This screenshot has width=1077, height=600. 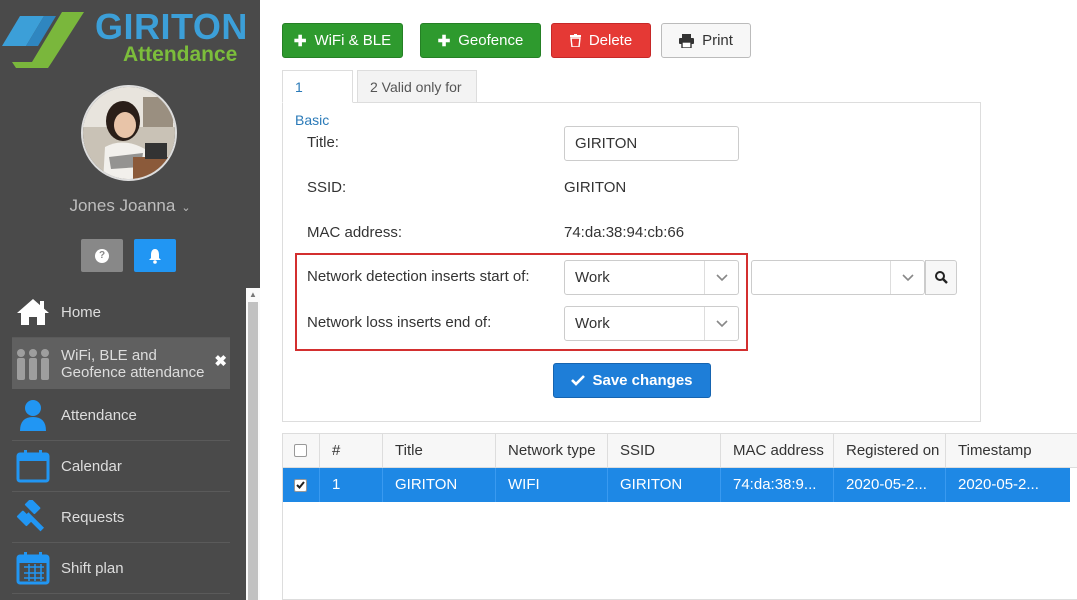 I want to click on ssid-value: GIRITON, so click(x=595, y=187).